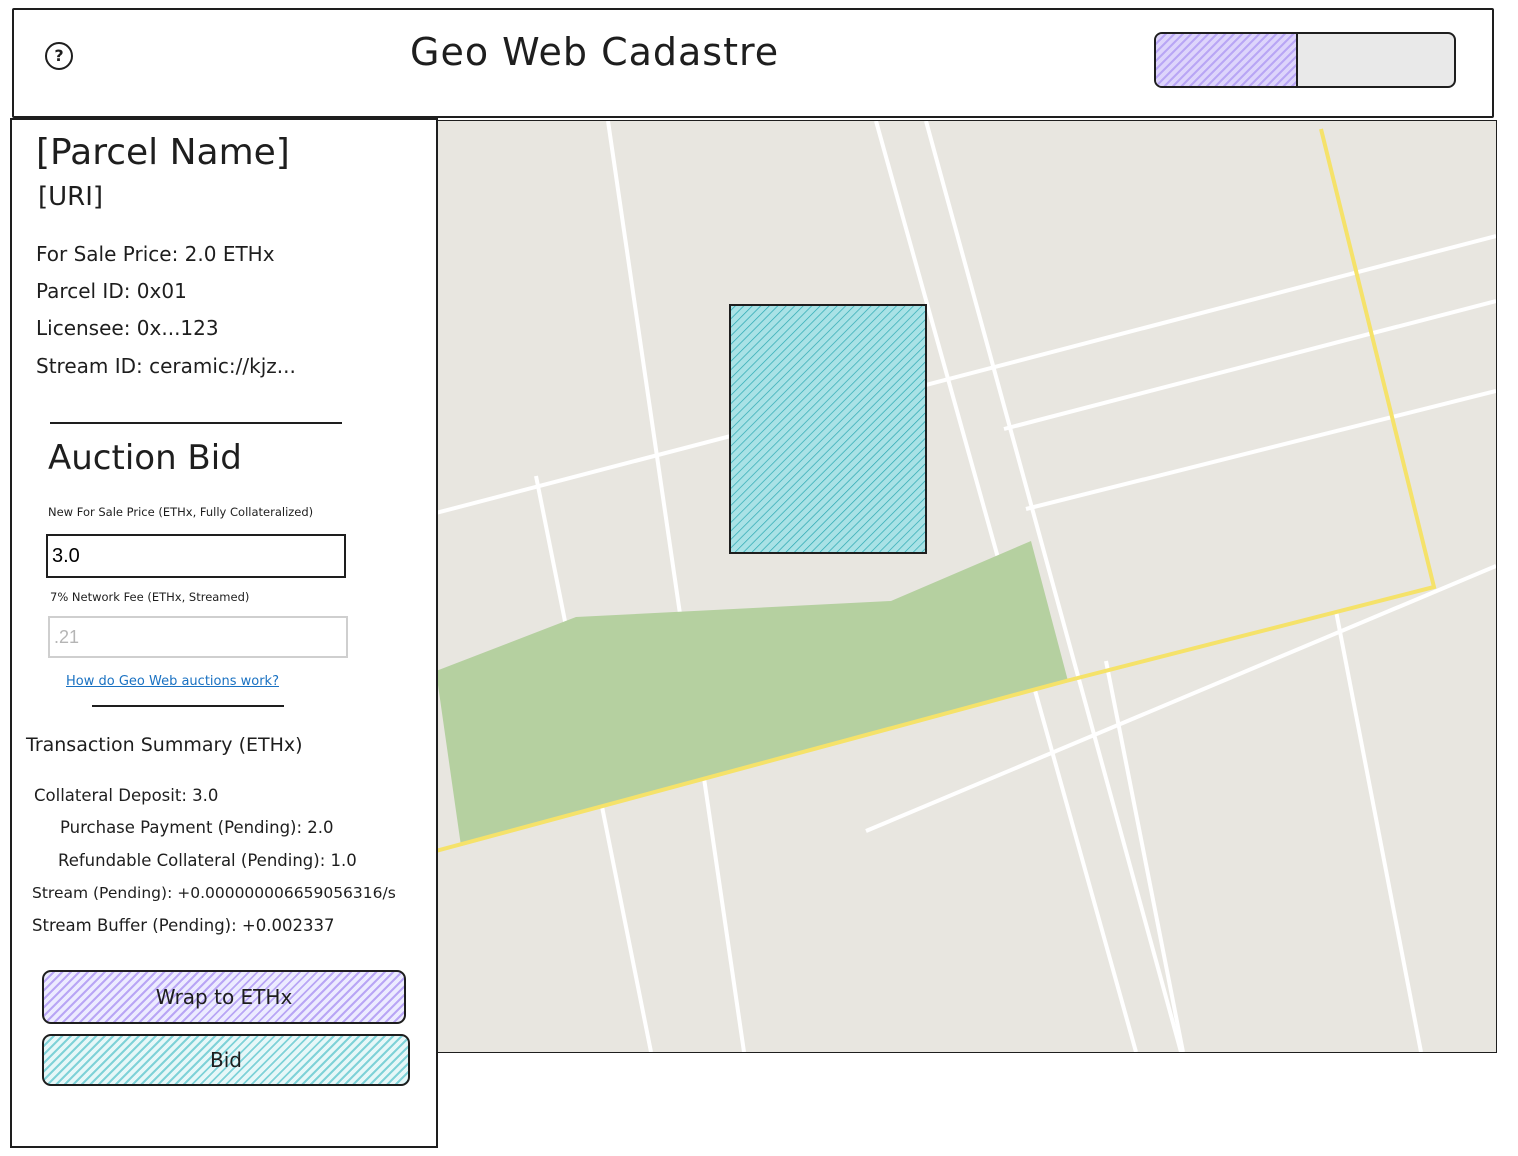 The width and height of the screenshot is (1518, 1156). I want to click on bid-button: Bid, so click(226, 1060).